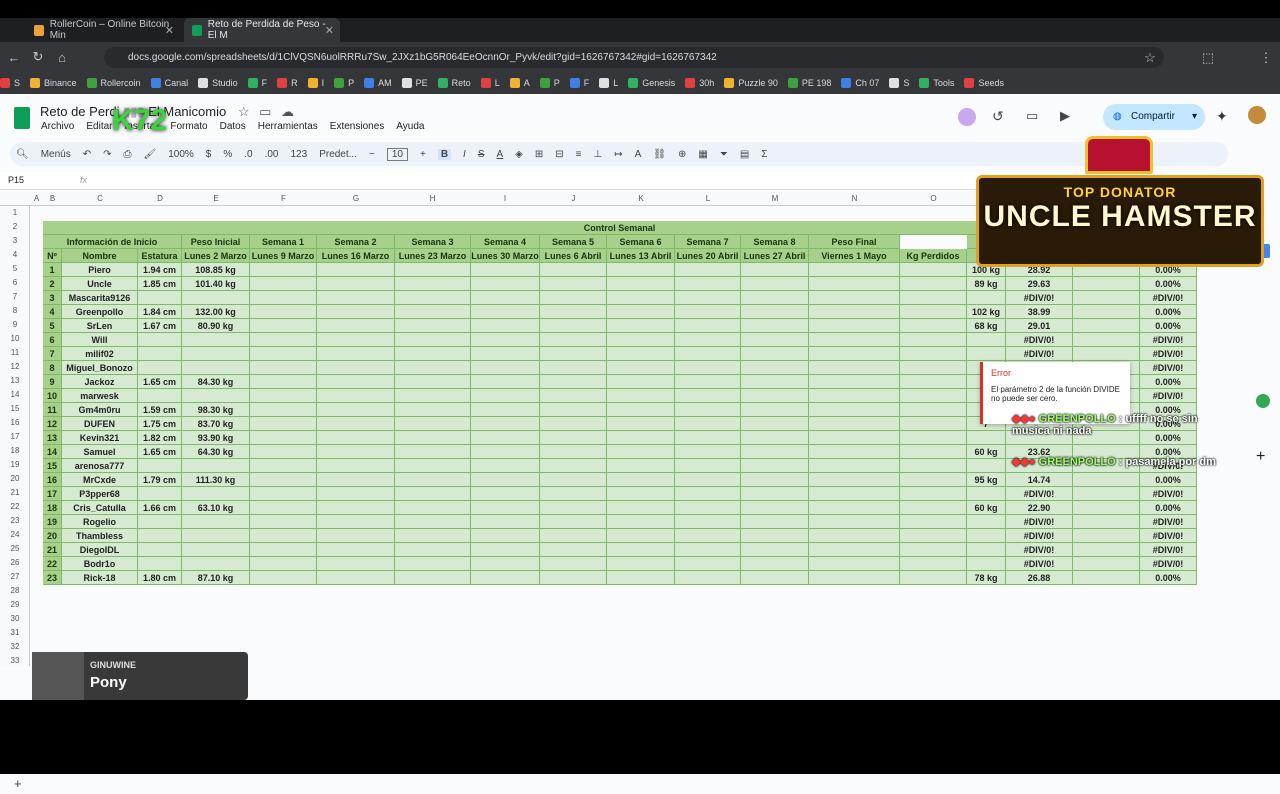 The image size is (1280, 794). What do you see at coordinates (573, 199) in the screenshot?
I see `column-header: J` at bounding box center [573, 199].